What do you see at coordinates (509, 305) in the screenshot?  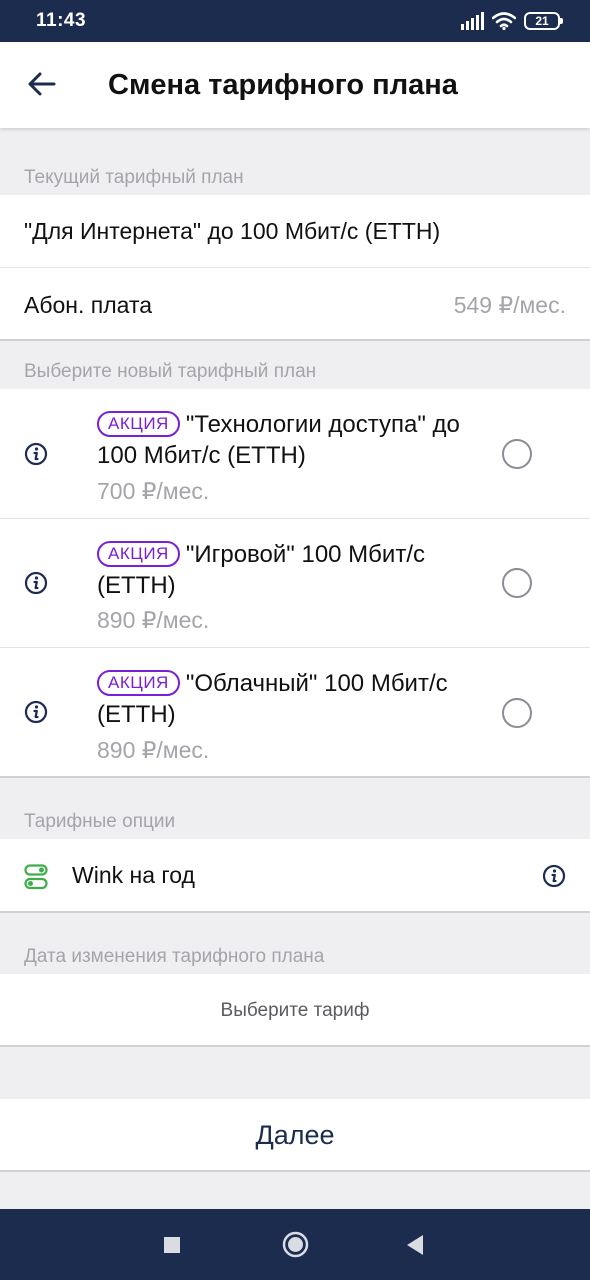 I see `fee-value: 549 ₽/мес.` at bounding box center [509, 305].